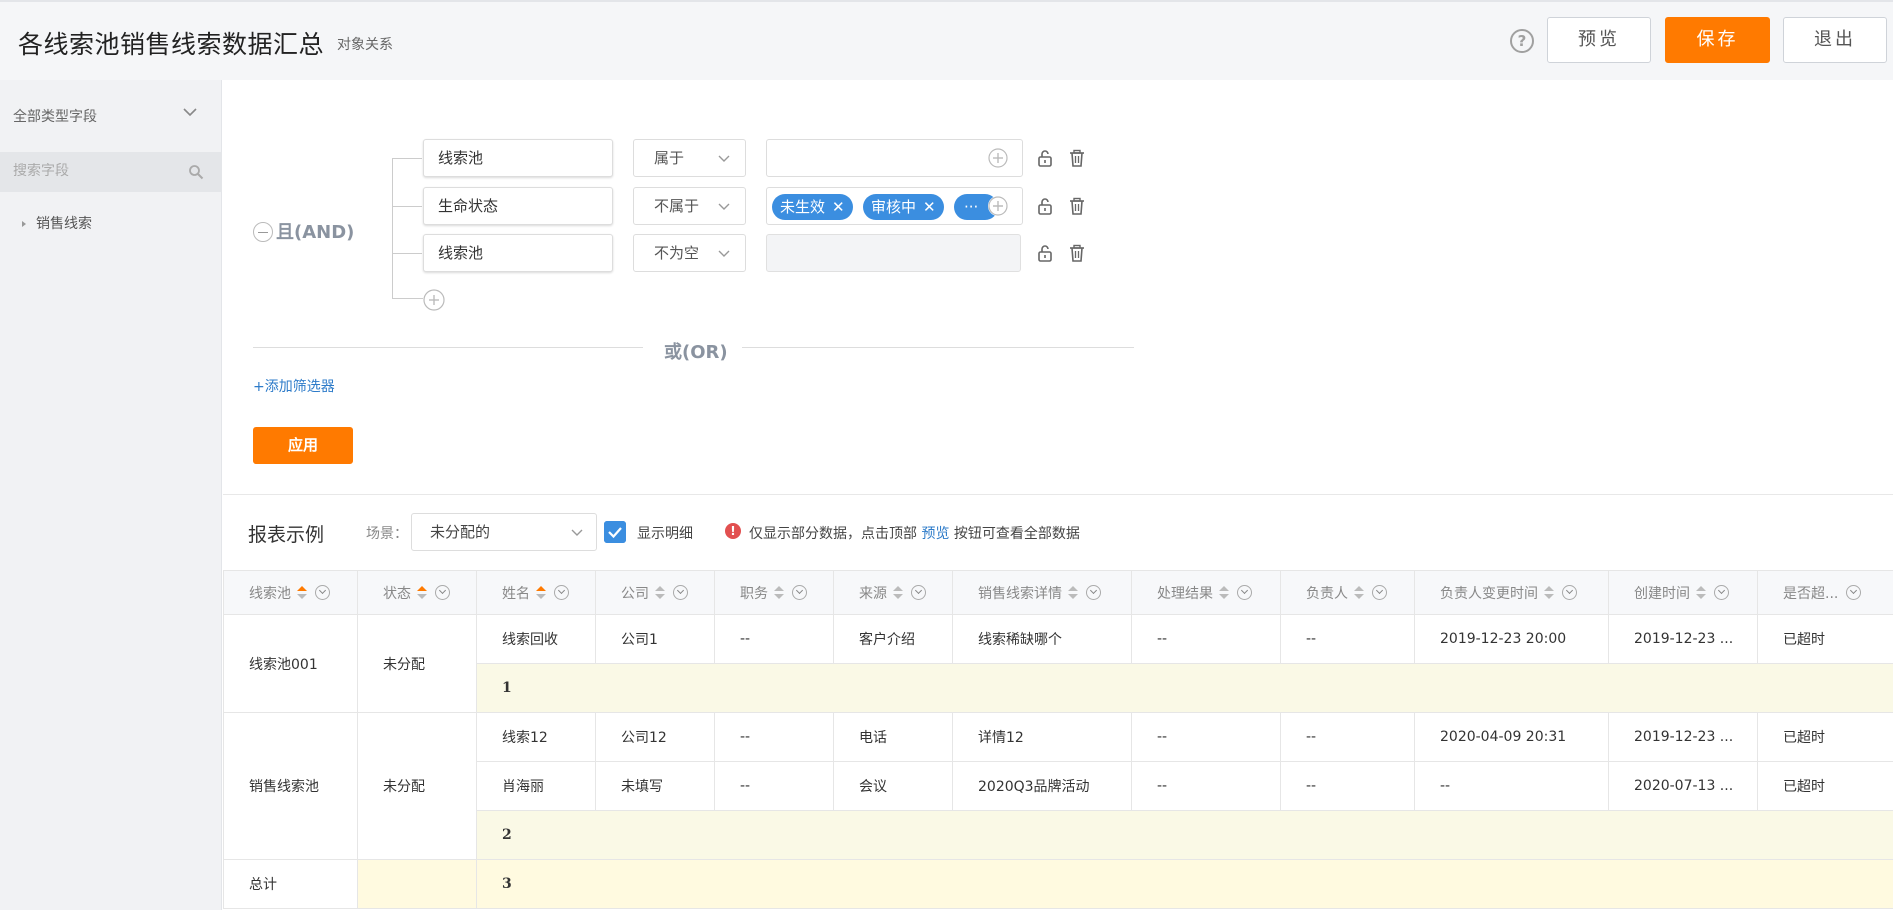 This screenshot has width=1893, height=910. I want to click on field-type-dropdown: 全部类型字段, so click(55, 116).